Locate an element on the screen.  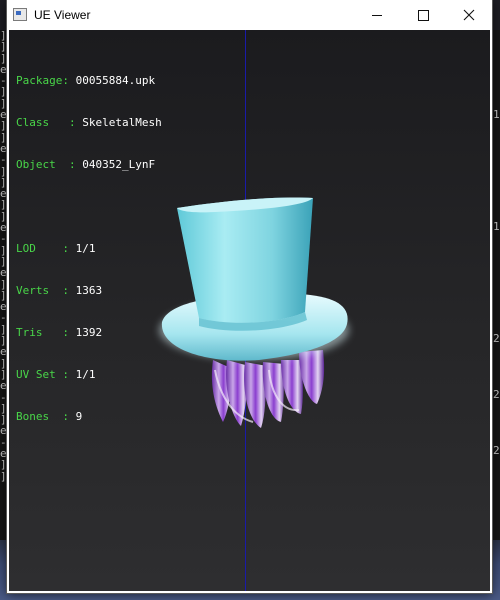
minimize-icon is located at coordinates (377, 15).